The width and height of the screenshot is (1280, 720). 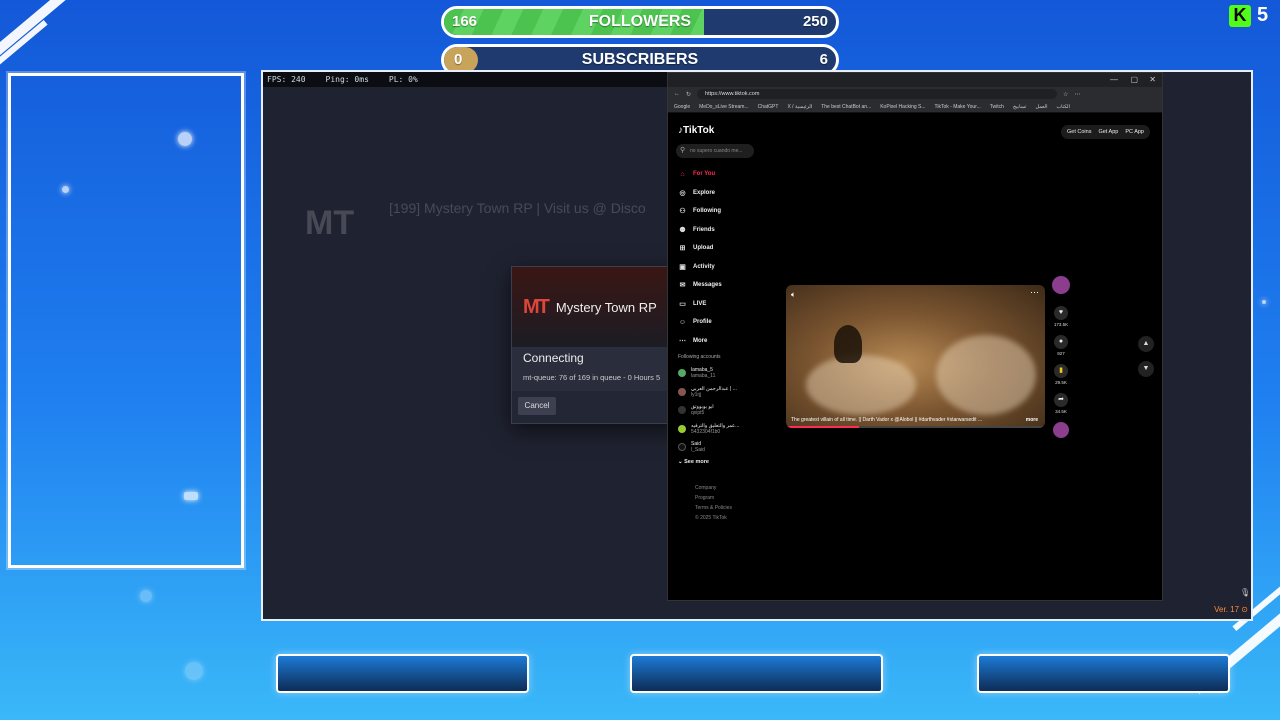 I want to click on account-item: عبدالرحمن العربي | ... ly1rjj, so click(x=718, y=392).